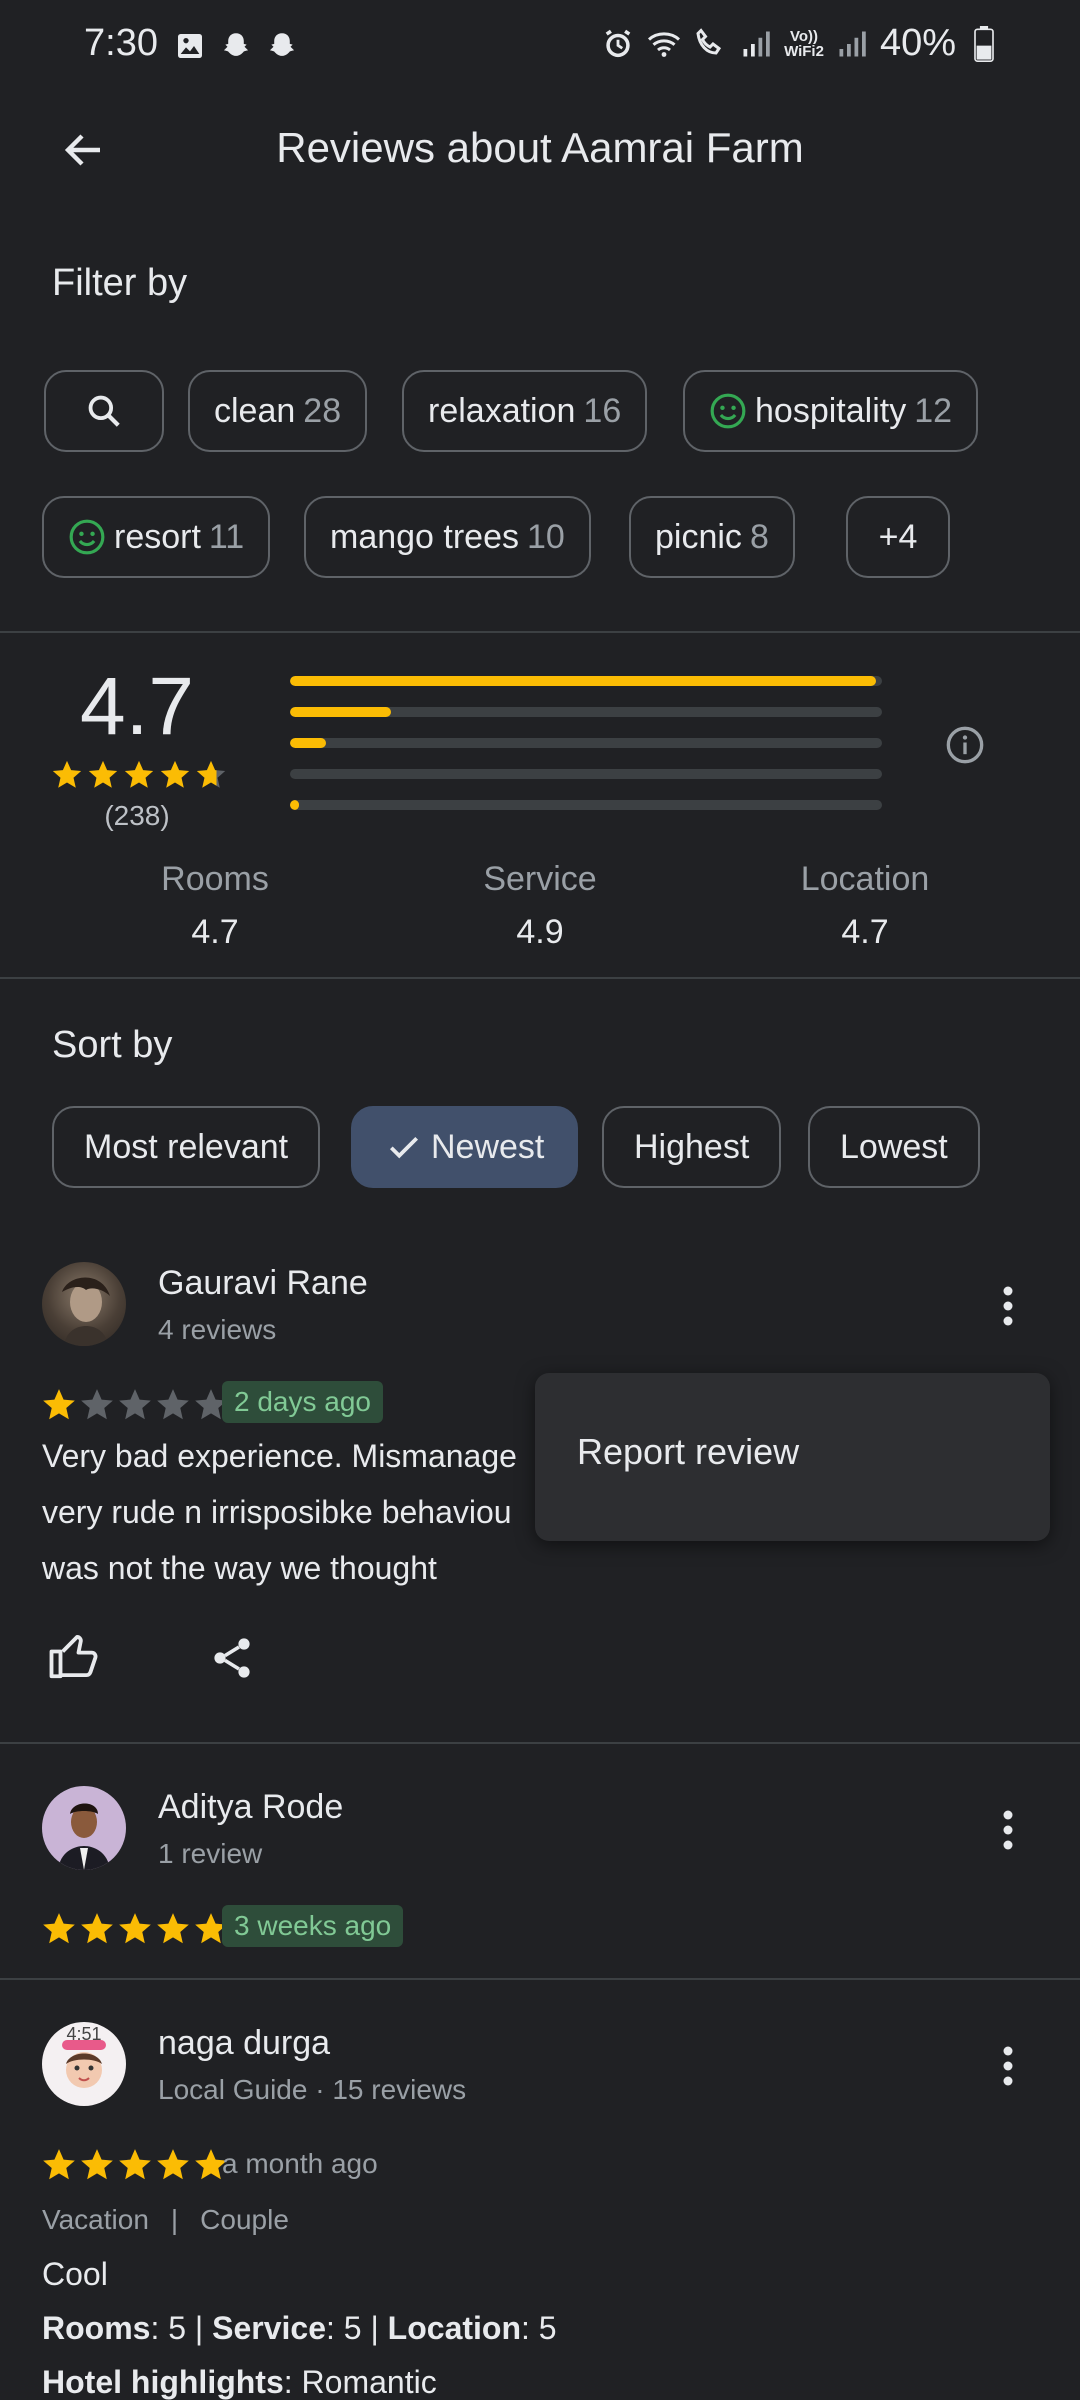  Describe the element at coordinates (540, 48) in the screenshot. I see `status-bar: 7:30 Vo)) WiFi2 40%` at that location.